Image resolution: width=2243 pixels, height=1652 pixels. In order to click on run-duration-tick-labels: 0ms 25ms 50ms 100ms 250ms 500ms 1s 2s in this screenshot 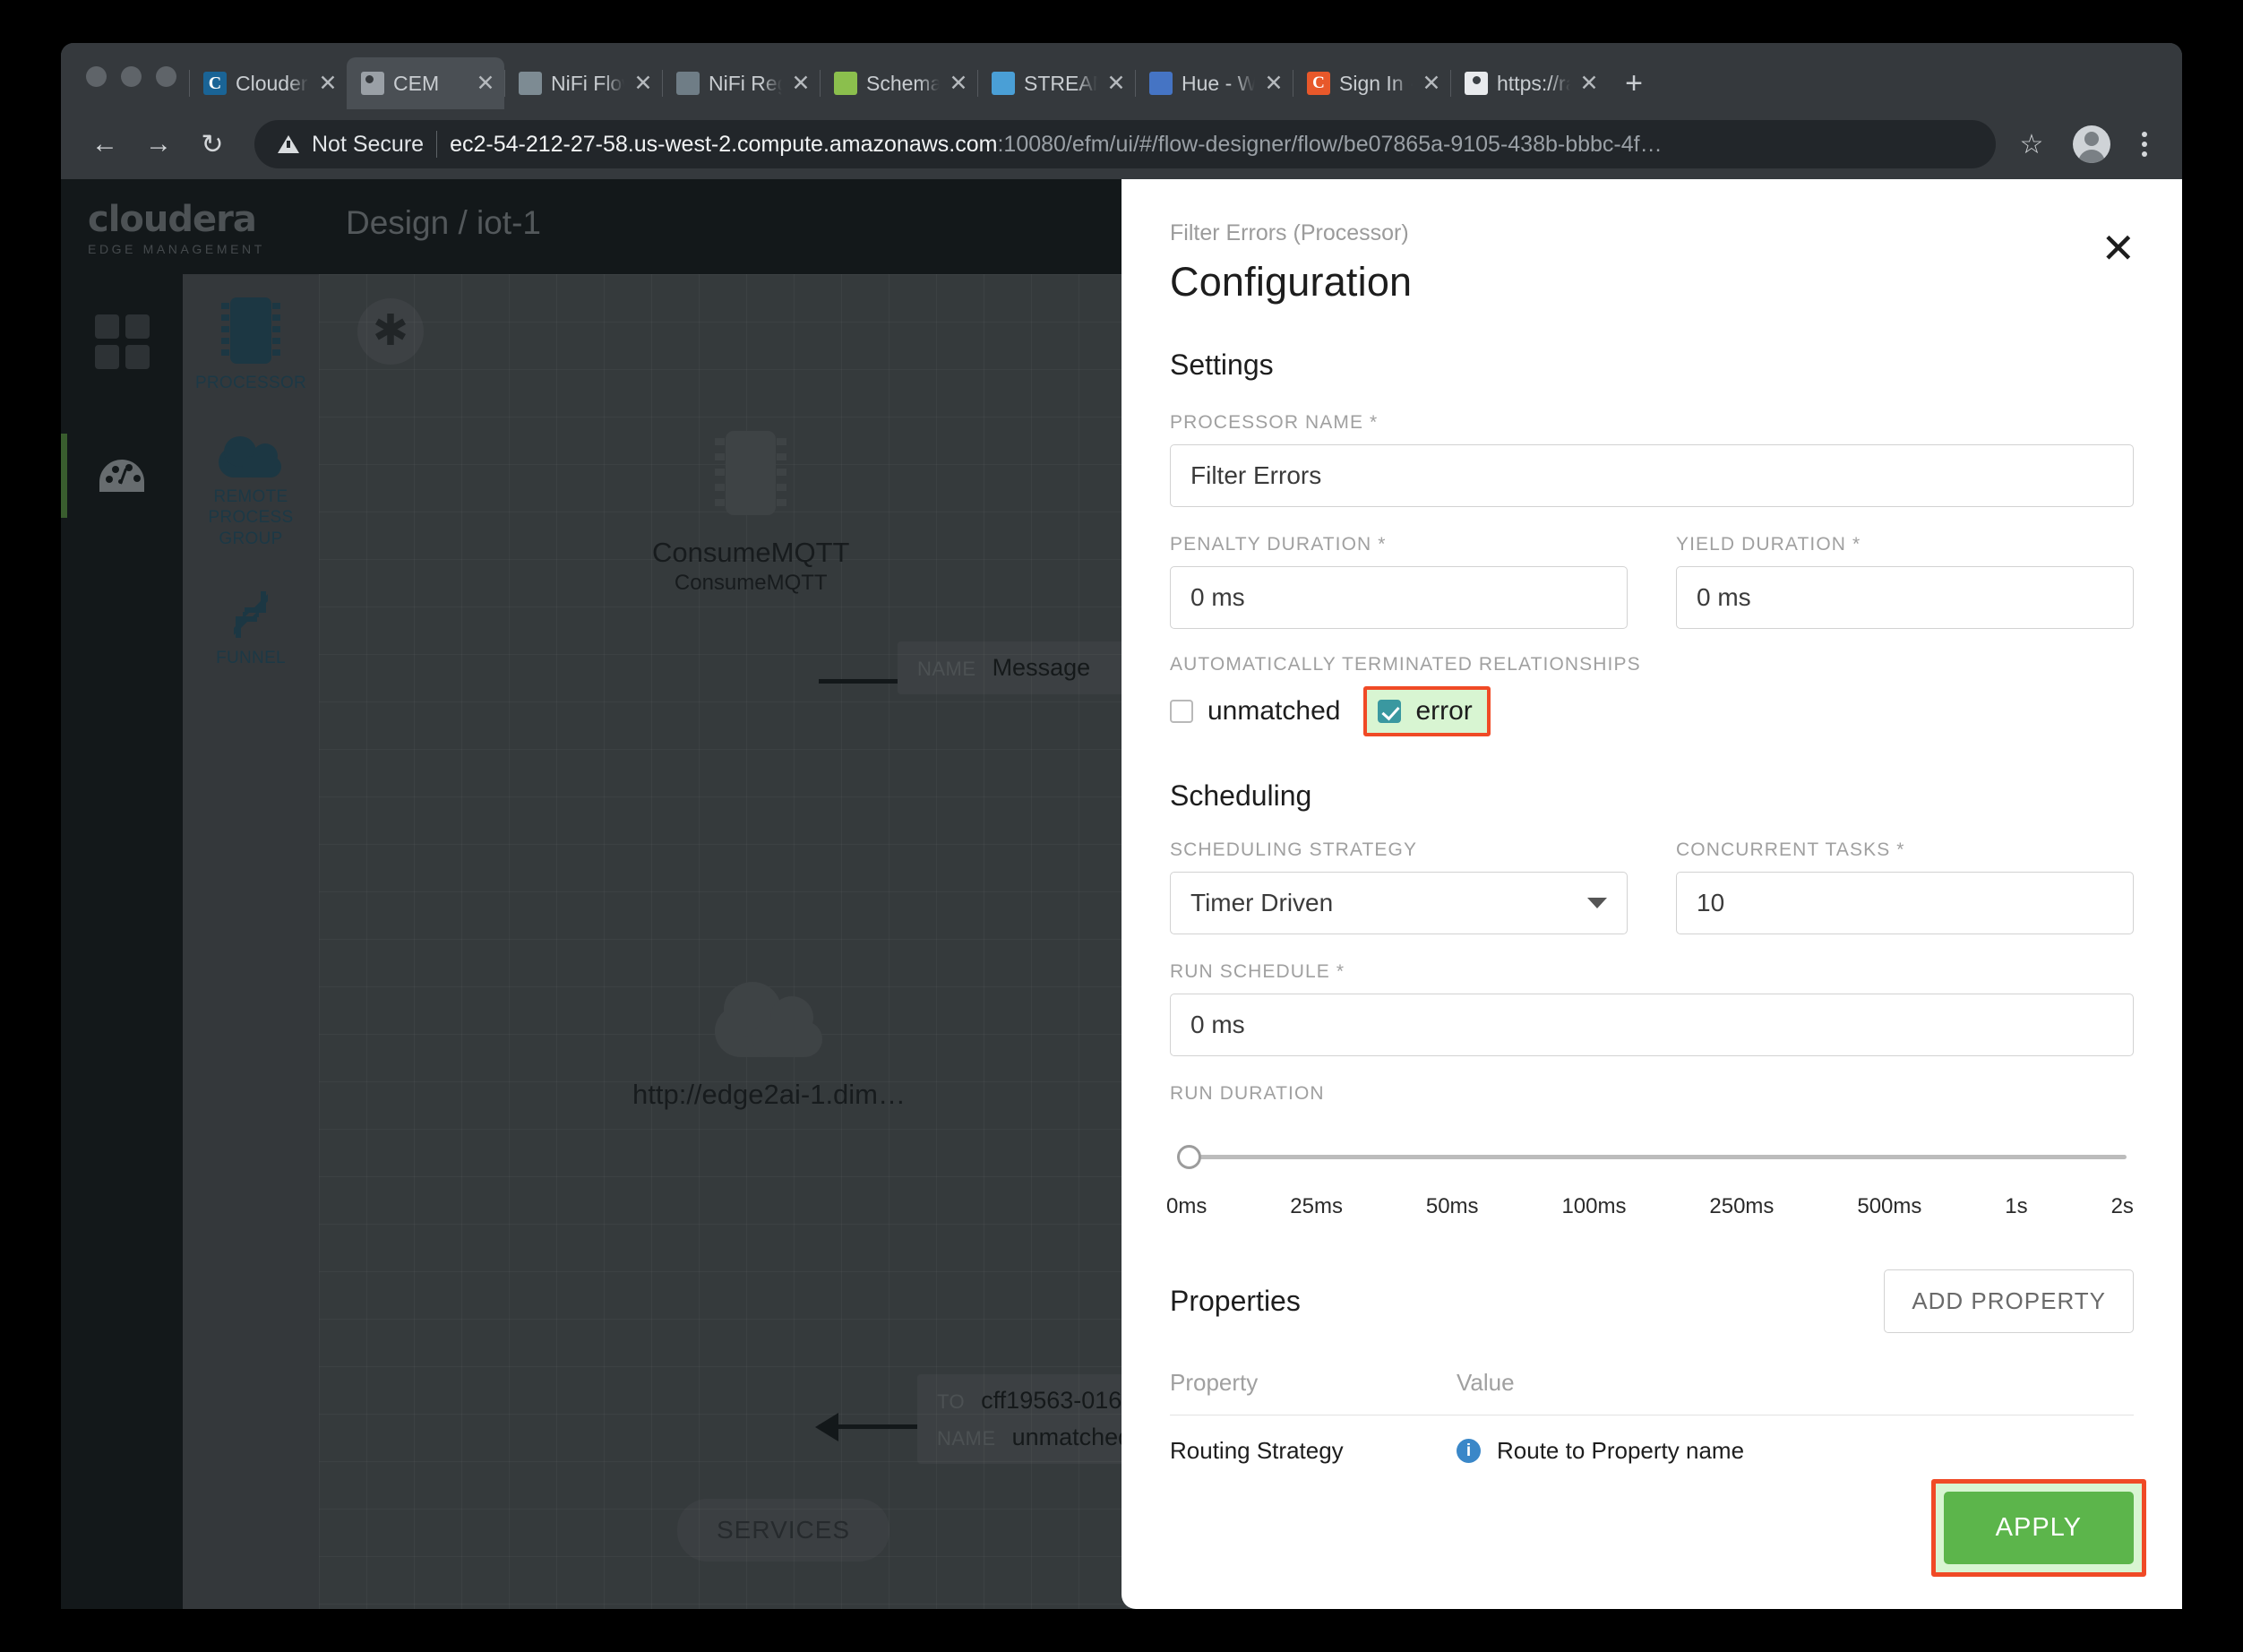, I will do `click(1650, 1206)`.